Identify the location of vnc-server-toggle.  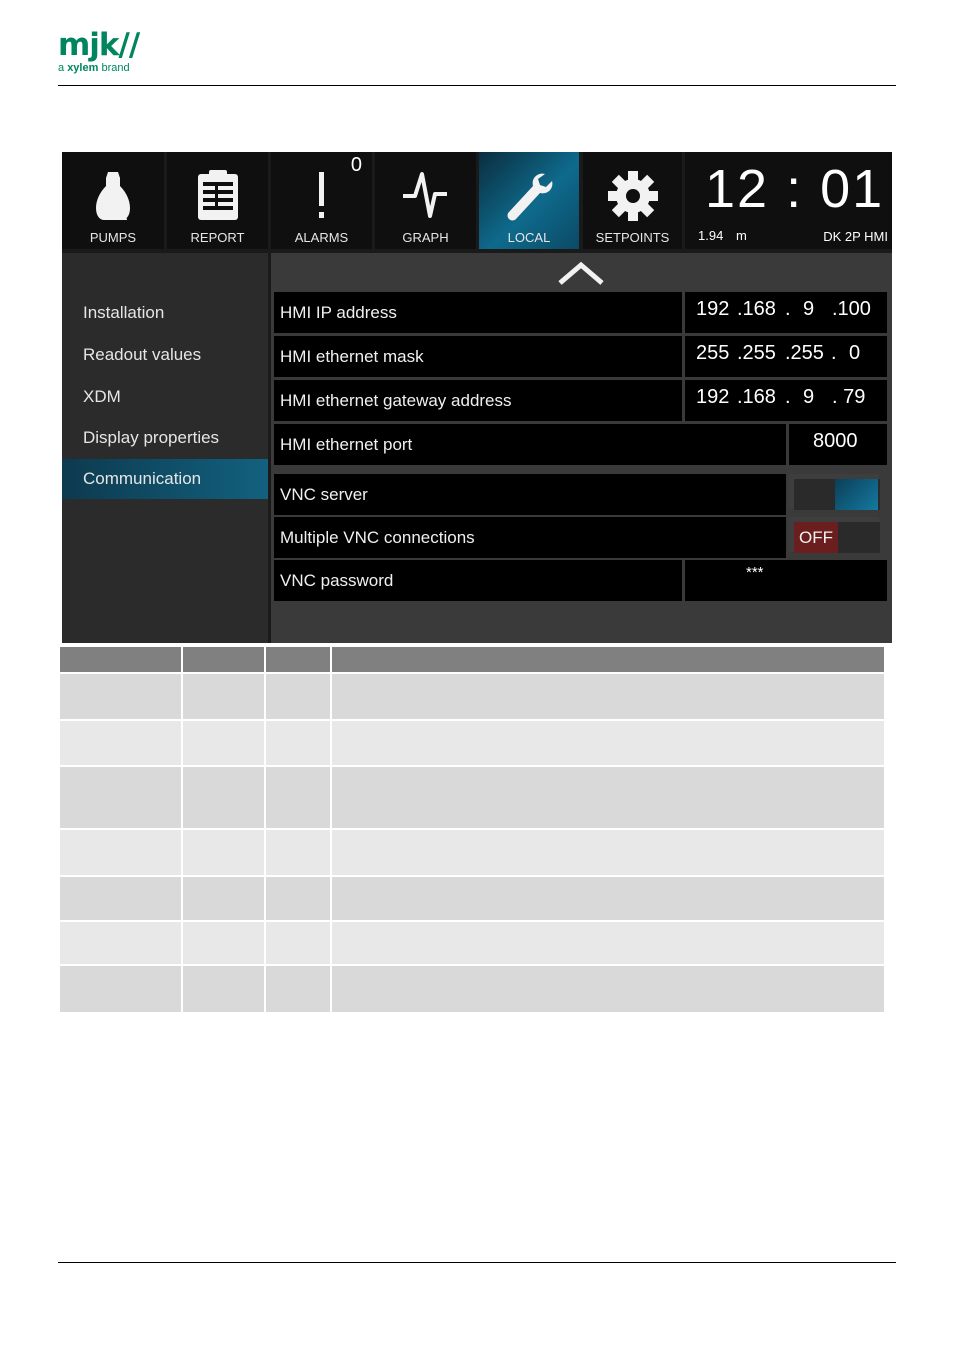
(834, 492).